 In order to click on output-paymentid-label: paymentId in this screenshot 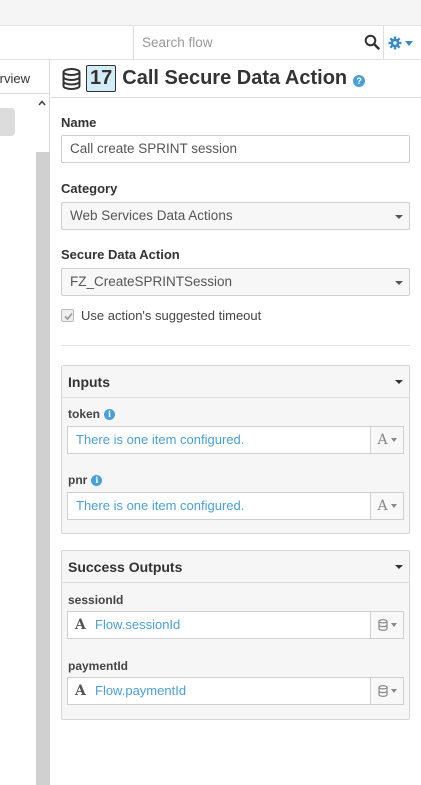, I will do `click(98, 666)`.